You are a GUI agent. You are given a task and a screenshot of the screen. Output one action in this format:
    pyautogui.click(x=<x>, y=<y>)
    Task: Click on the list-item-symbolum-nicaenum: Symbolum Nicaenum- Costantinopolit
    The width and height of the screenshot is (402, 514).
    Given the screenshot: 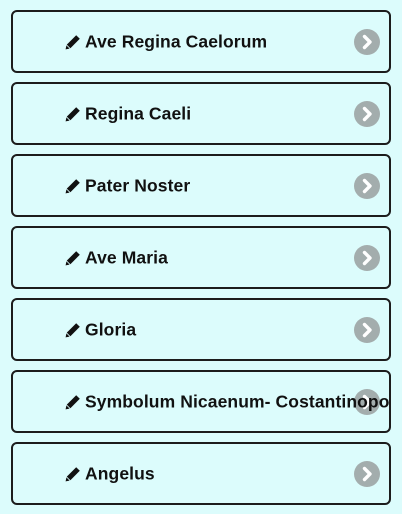 What is the action you would take?
    pyautogui.click(x=201, y=401)
    